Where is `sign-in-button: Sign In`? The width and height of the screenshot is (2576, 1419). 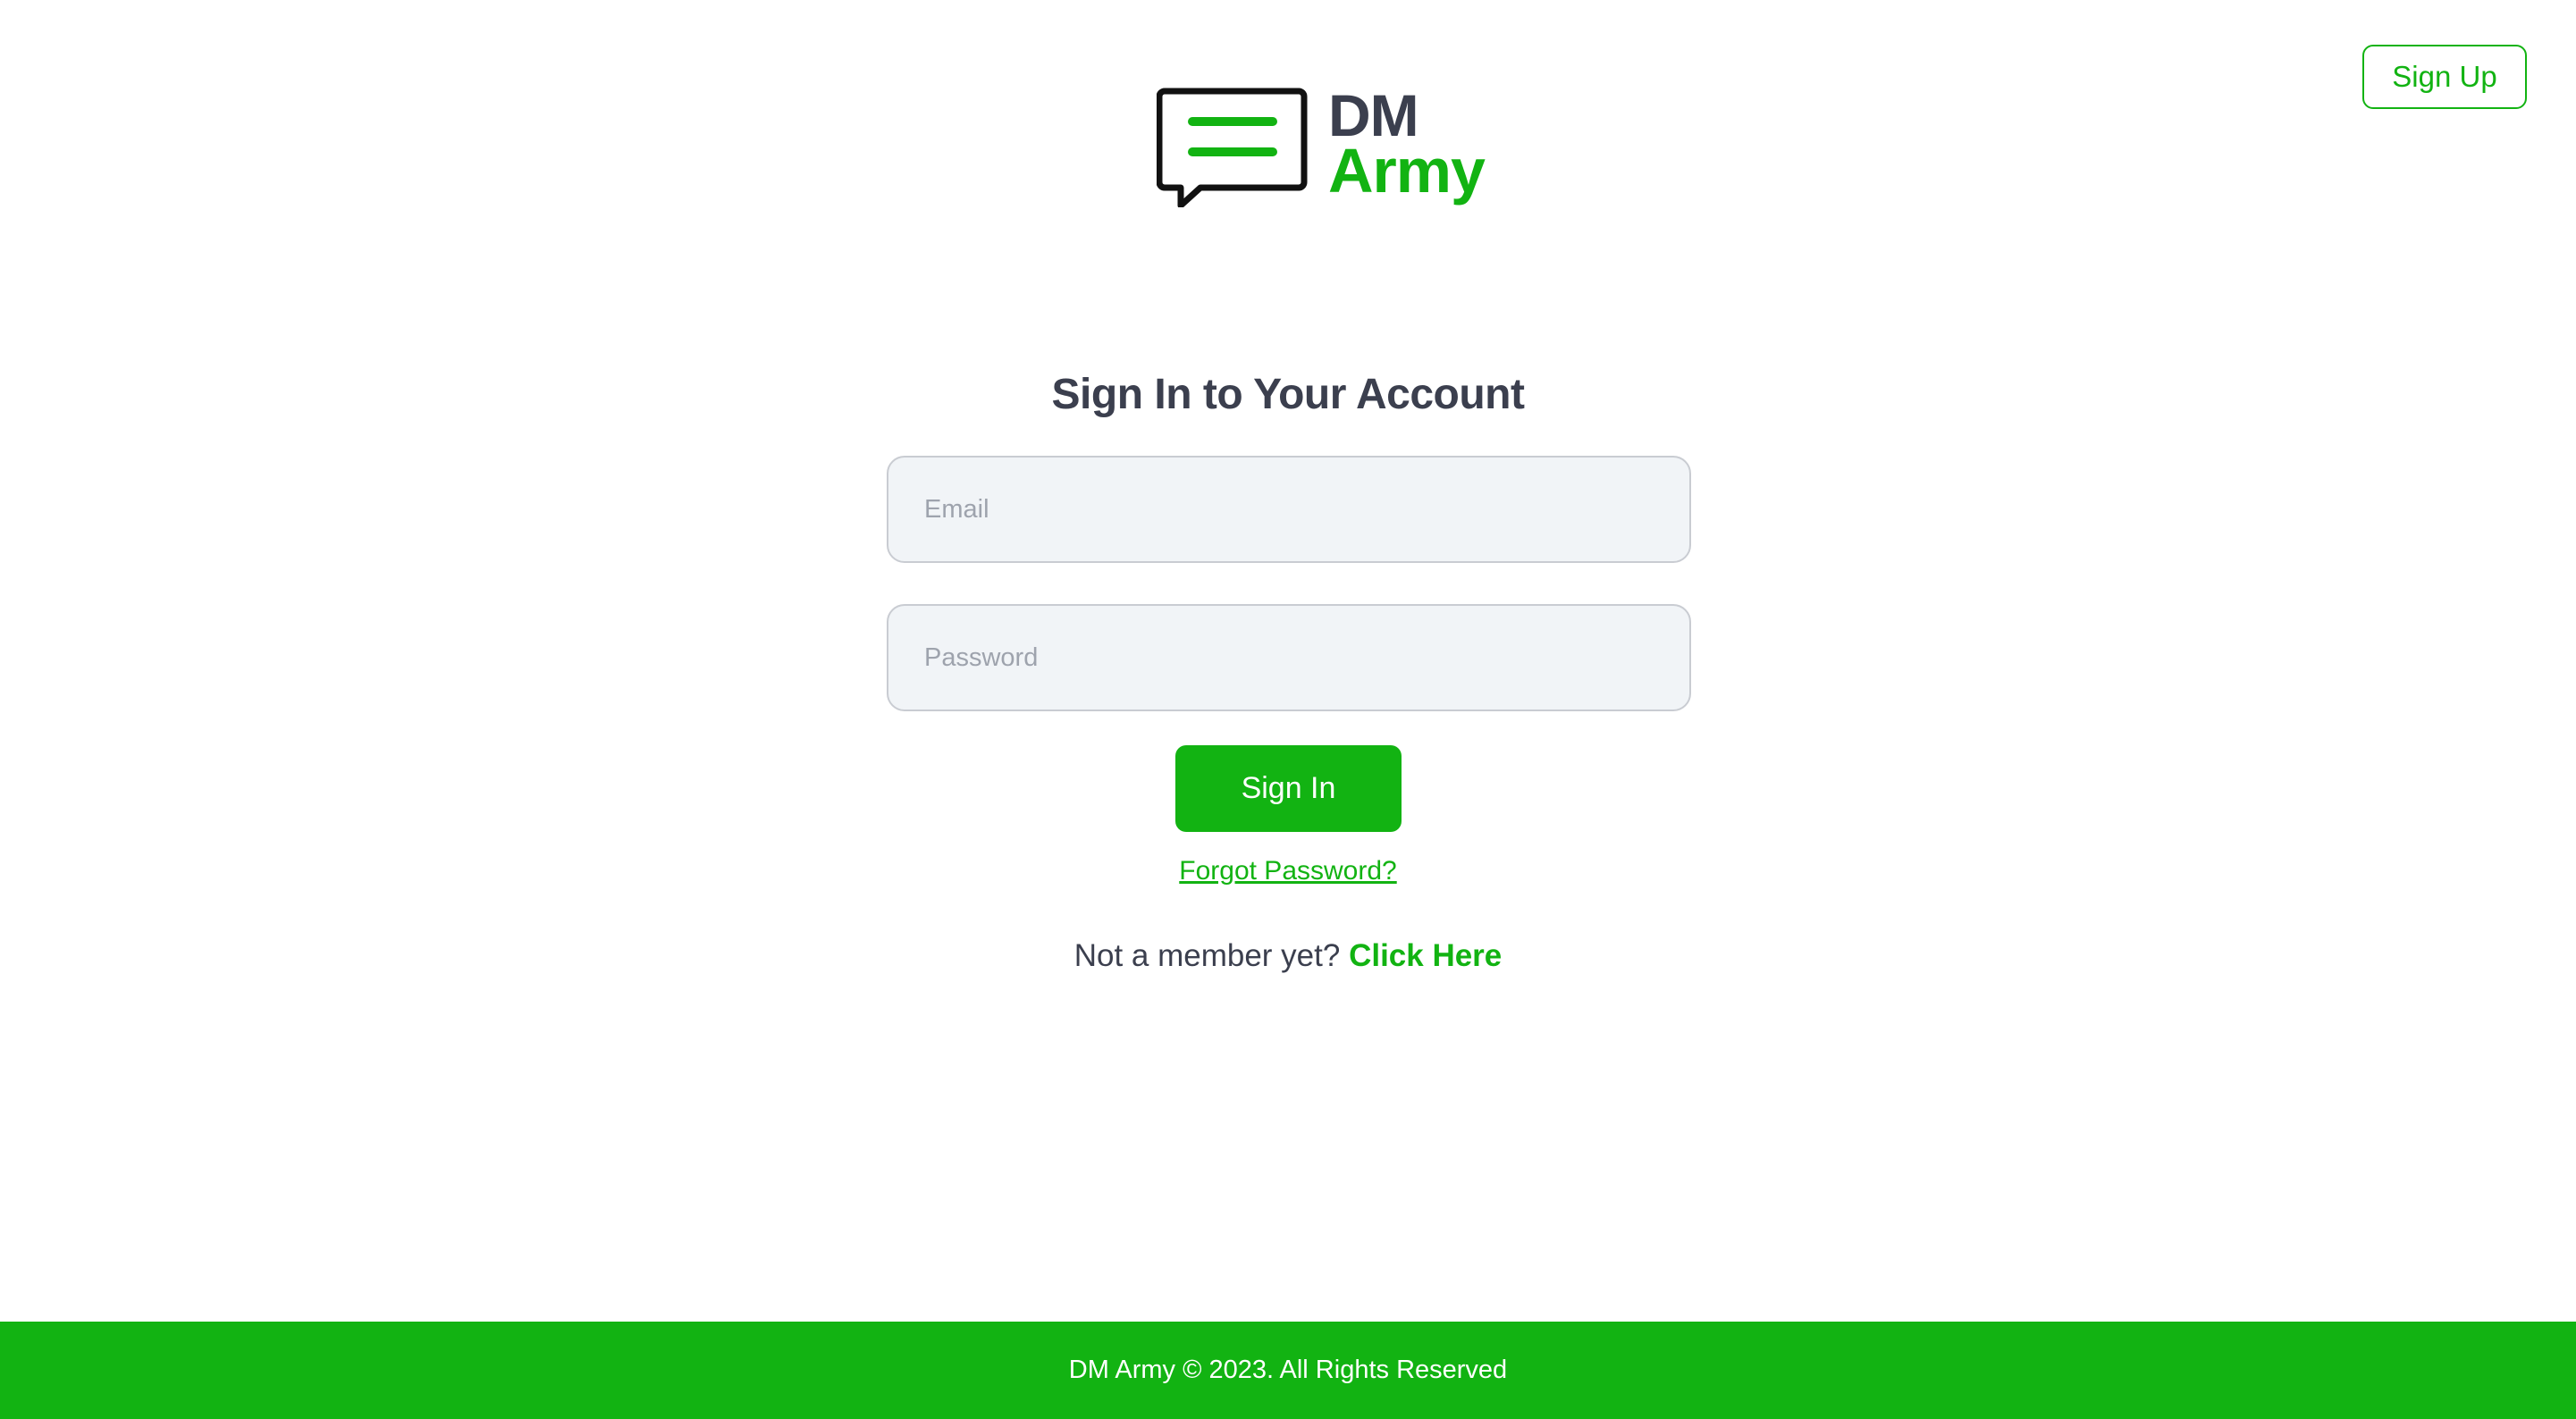 sign-in-button: Sign In is located at coordinates (1289, 789).